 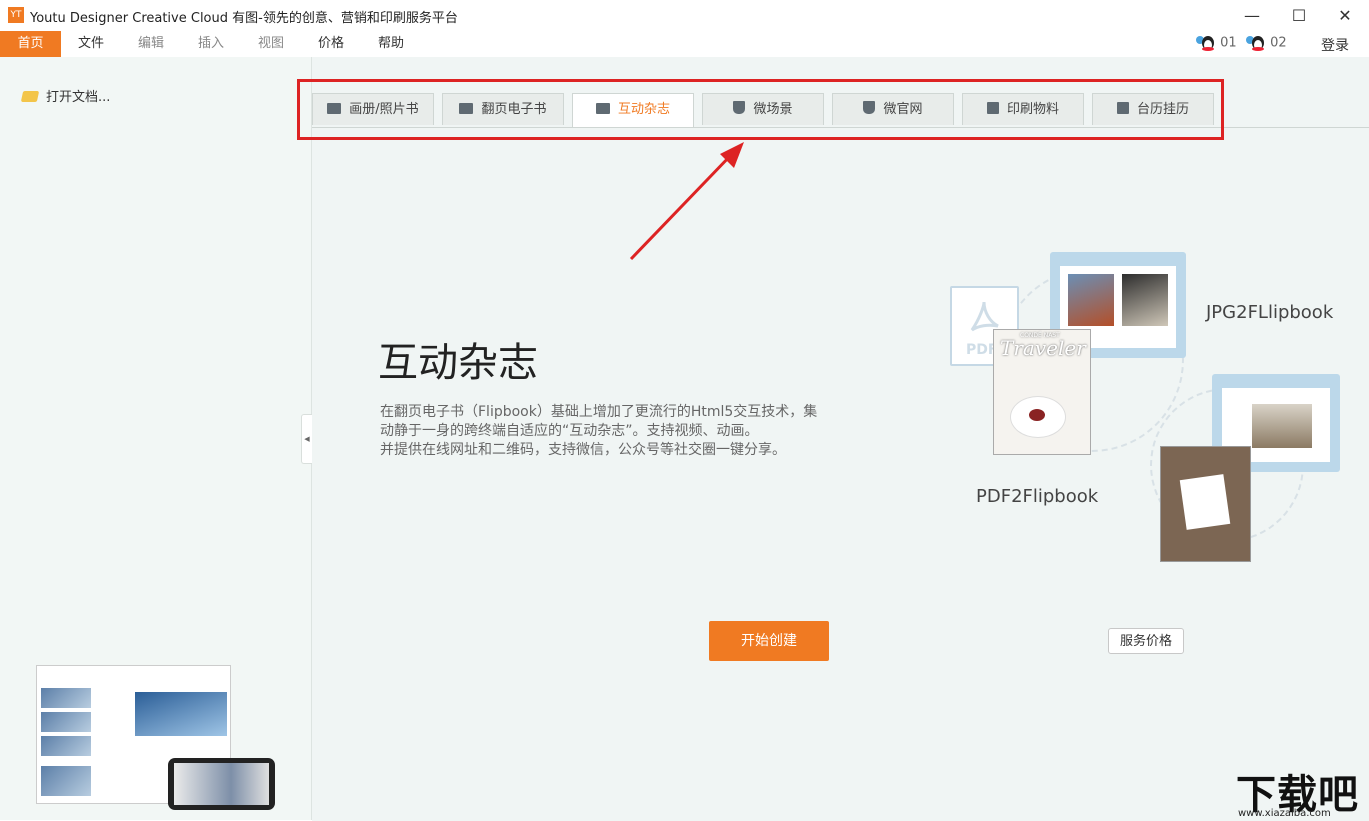 What do you see at coordinates (1042, 392) in the screenshot?
I see `magazine-cover: CONDÉ NAST Traveler` at bounding box center [1042, 392].